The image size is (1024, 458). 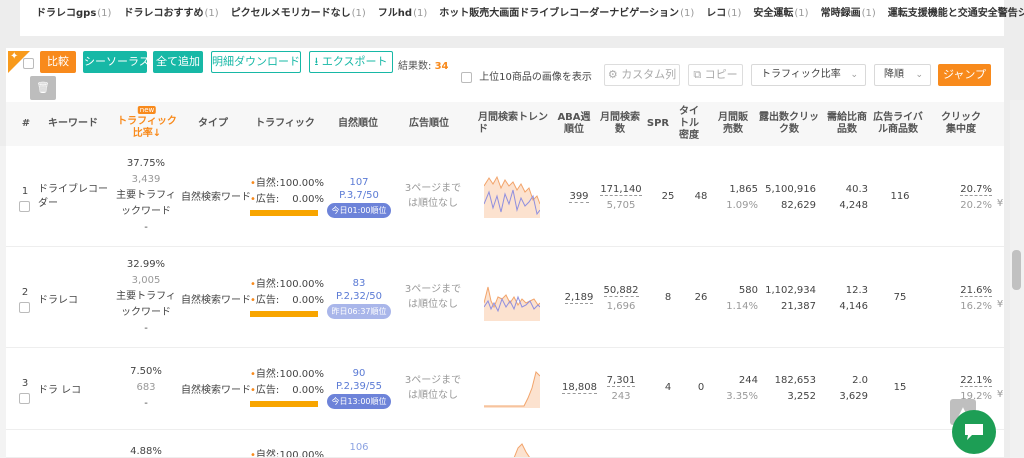 I want to click on keyword-link: ドライブレコーダー, so click(x=74, y=197).